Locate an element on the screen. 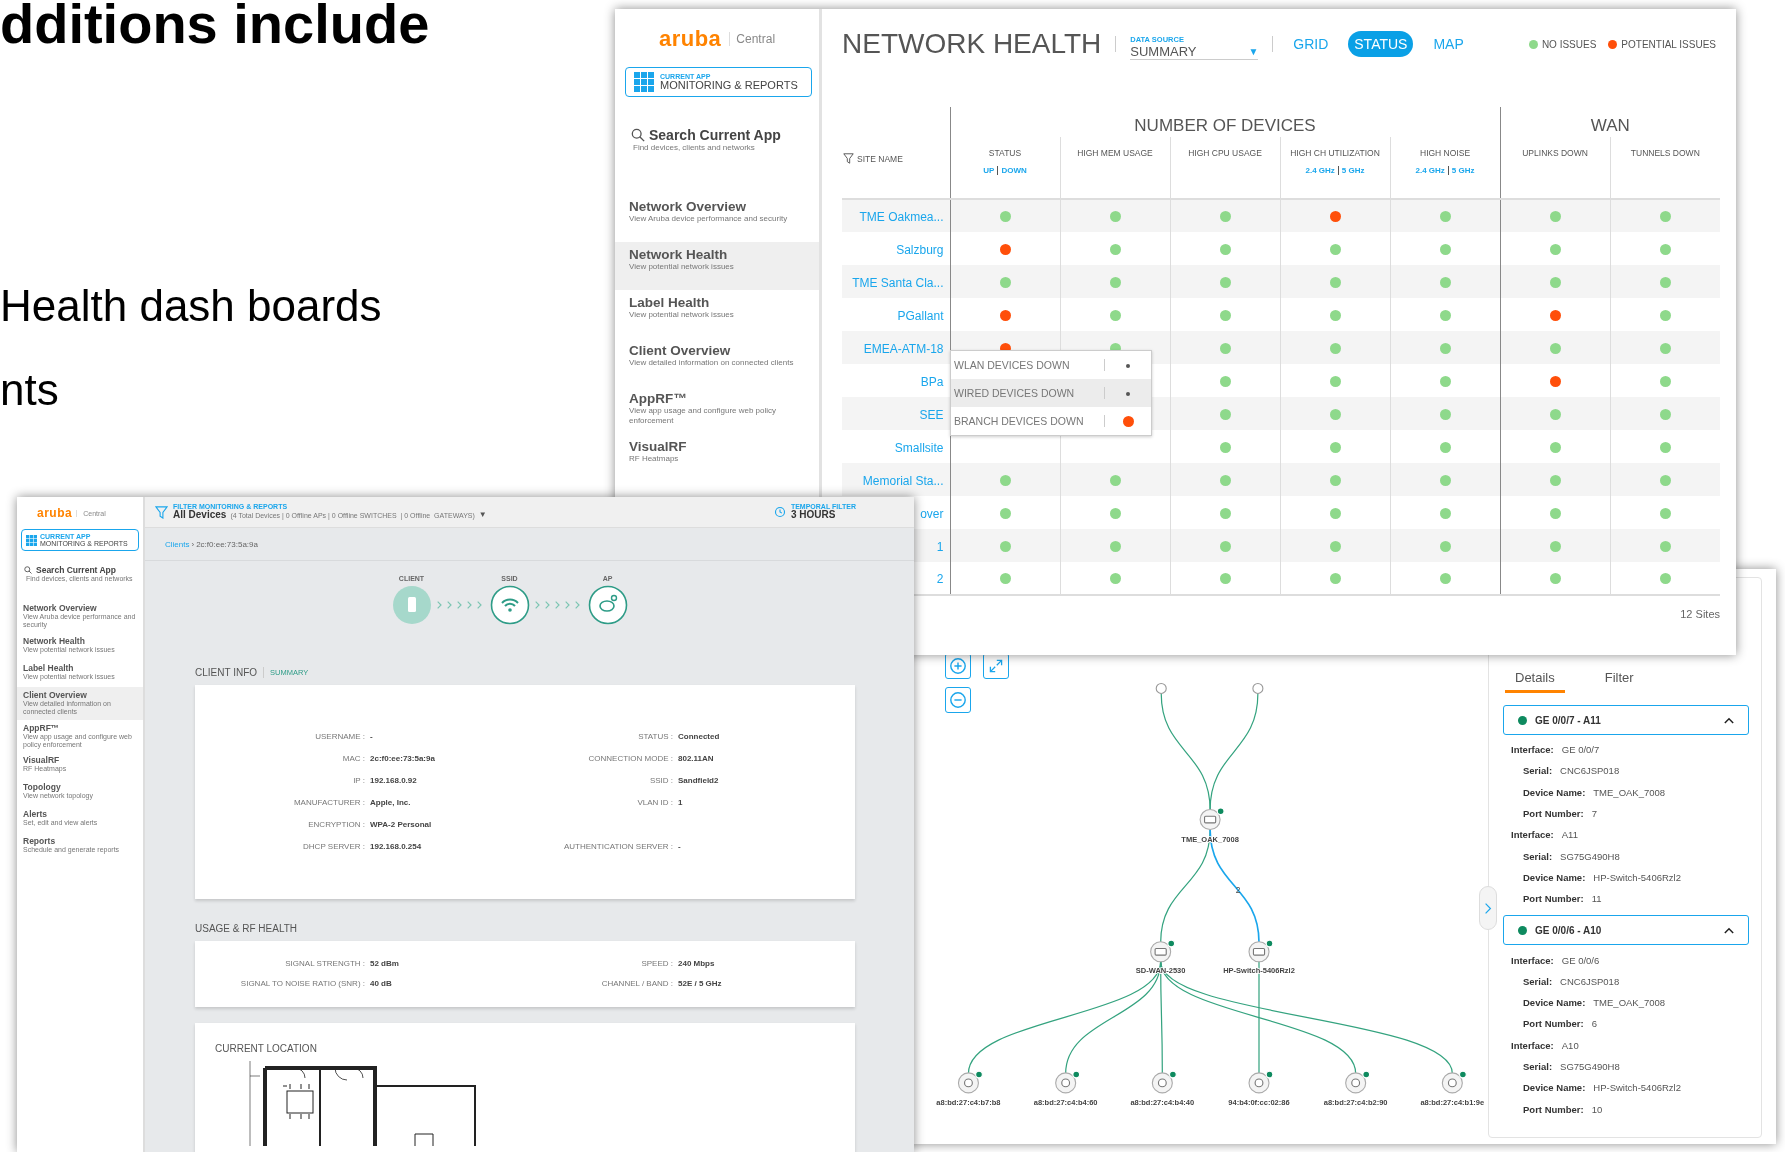 This screenshot has width=1785, height=1152. zoom-out-icon is located at coordinates (958, 700).